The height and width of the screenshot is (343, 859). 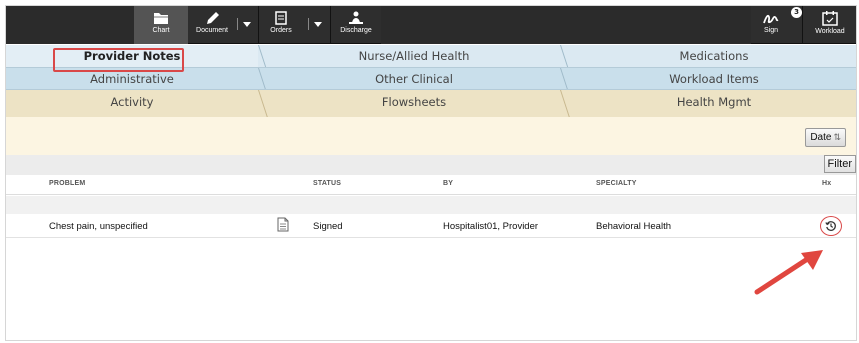 I want to click on sign-button: Sign, so click(x=771, y=25).